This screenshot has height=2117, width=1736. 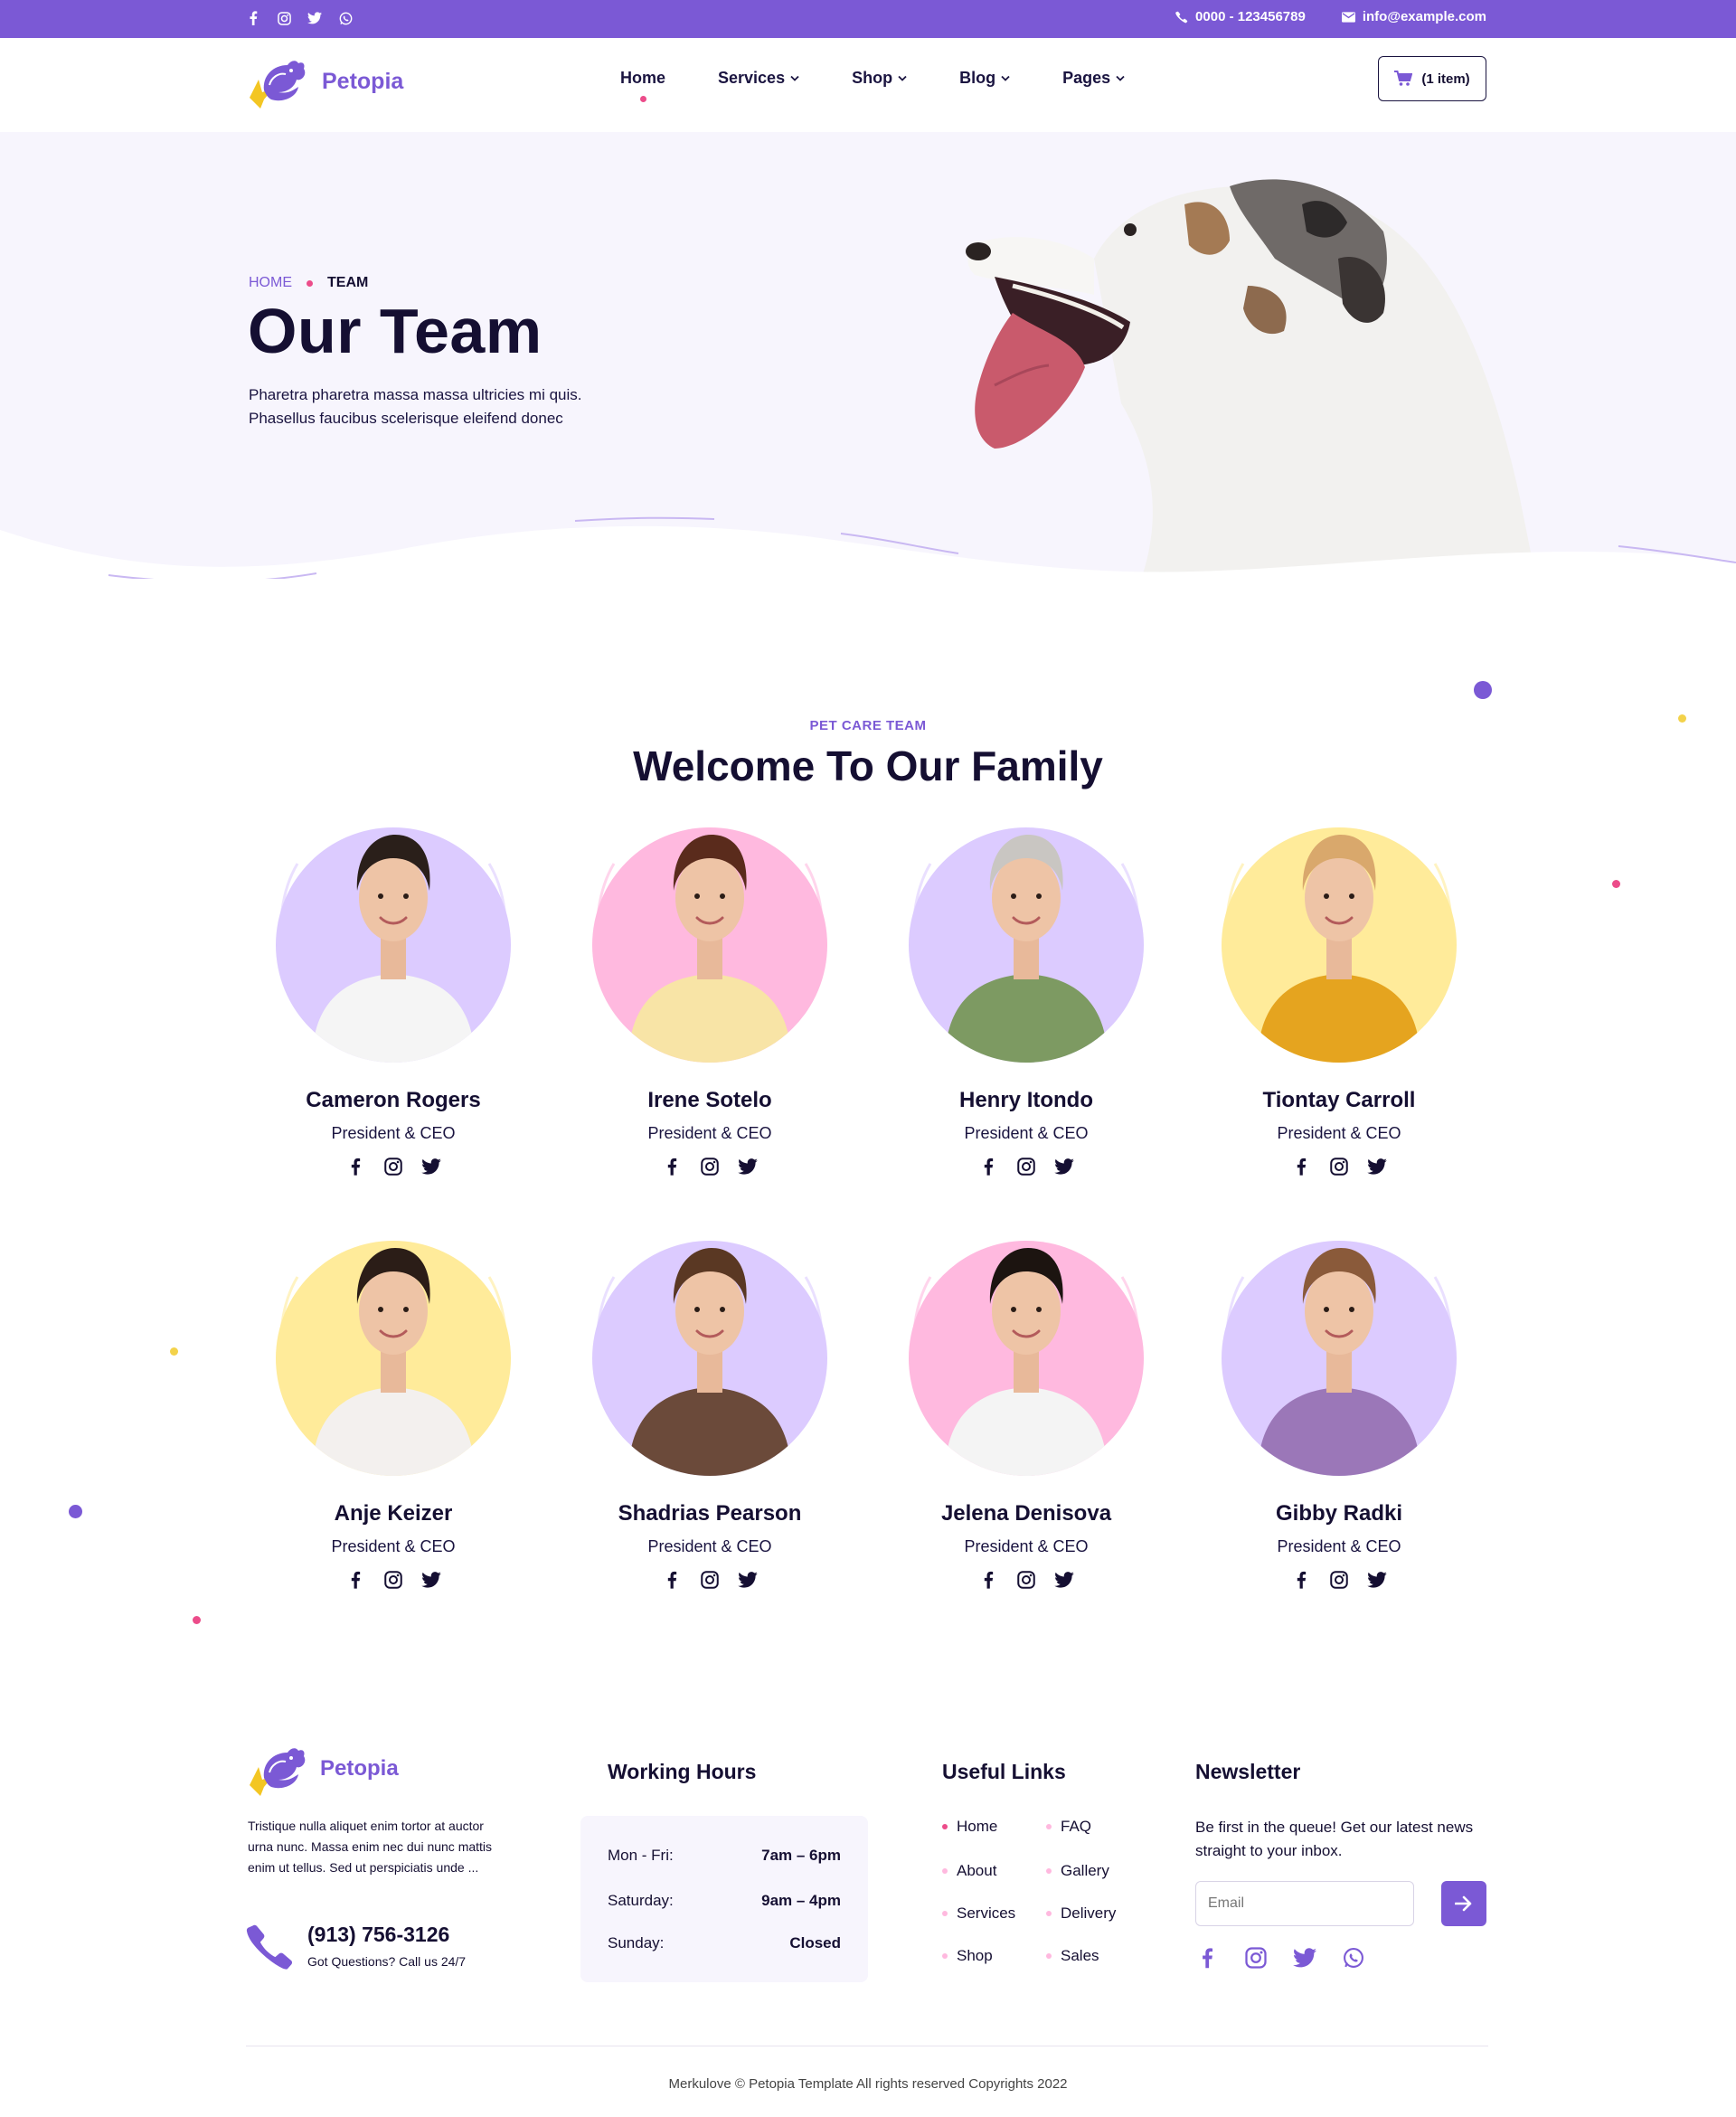 I want to click on main-nav: Home Services Shop Blog Pages, so click(x=873, y=85).